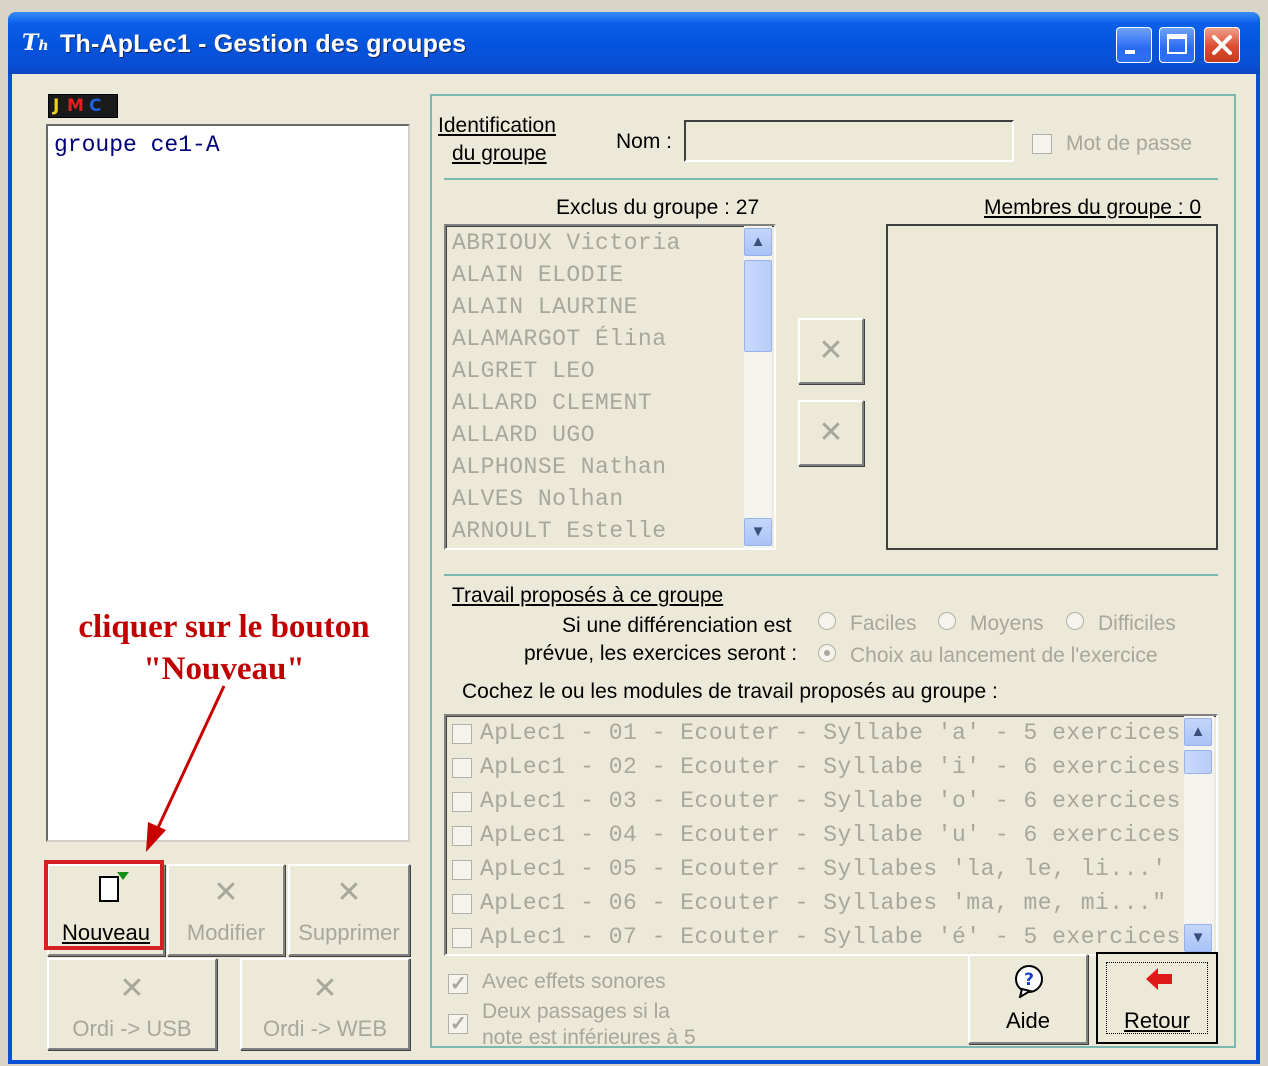 The height and width of the screenshot is (1066, 1268). What do you see at coordinates (661, 653) in the screenshot?
I see `differentiation-text-2: prévue, les exercices seront :` at bounding box center [661, 653].